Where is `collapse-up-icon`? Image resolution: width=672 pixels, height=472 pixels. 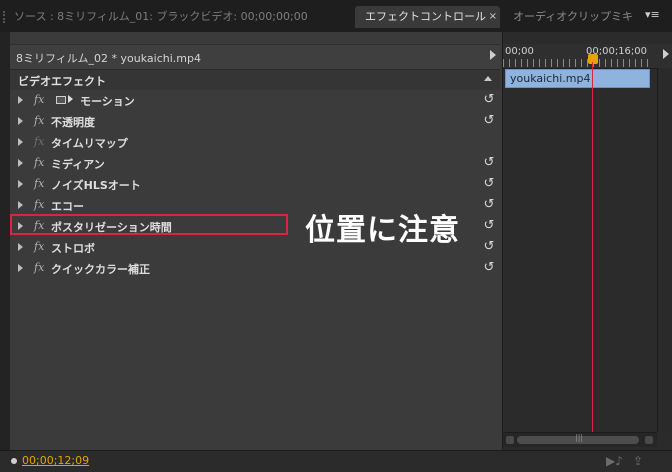
collapse-up-icon is located at coordinates (488, 78).